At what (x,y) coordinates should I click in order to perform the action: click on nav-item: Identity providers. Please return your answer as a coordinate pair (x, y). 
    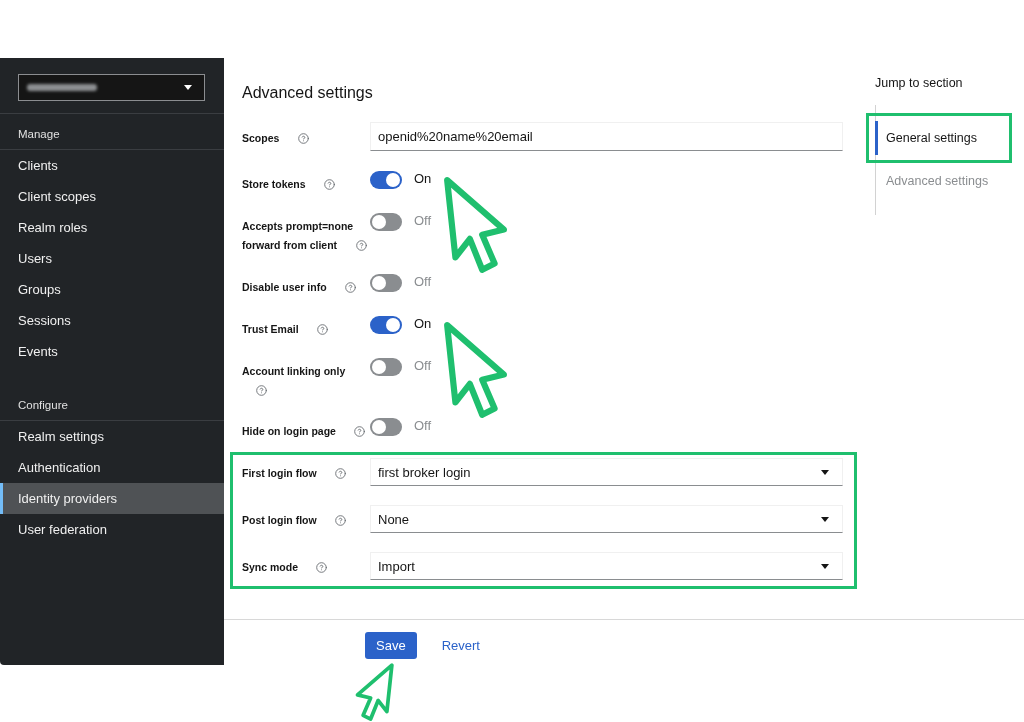
    Looking at the image, I should click on (112, 498).